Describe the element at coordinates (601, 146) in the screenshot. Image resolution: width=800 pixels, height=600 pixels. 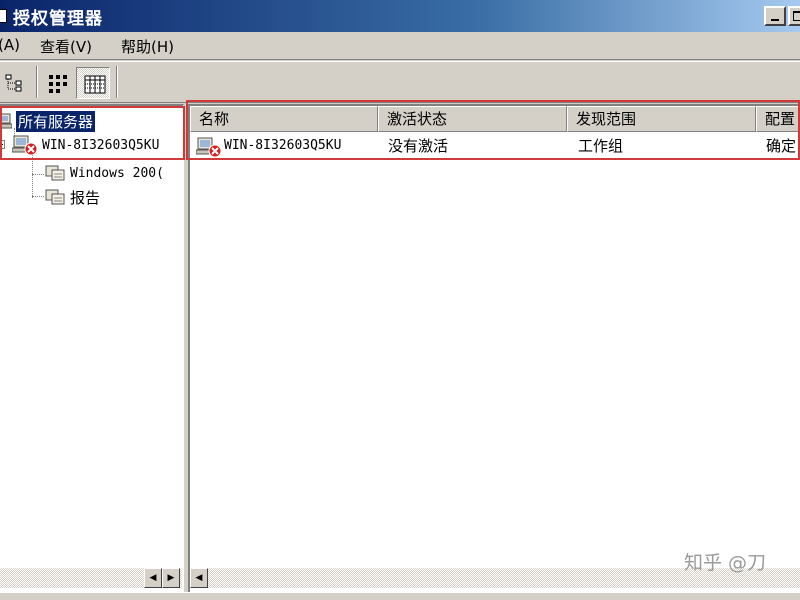
I see `cell-scope: 工作组` at that location.